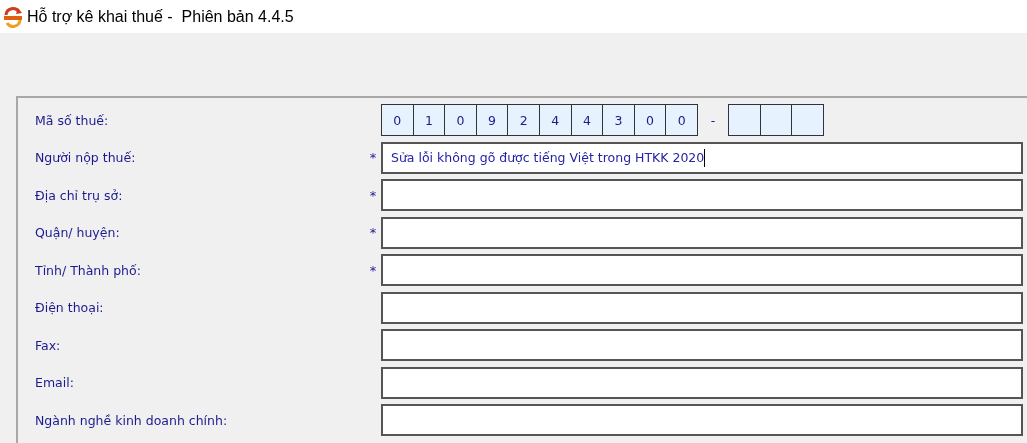 The height and width of the screenshot is (443, 1027). What do you see at coordinates (85, 157) in the screenshot?
I see `field-label: Người nộp thuế:` at bounding box center [85, 157].